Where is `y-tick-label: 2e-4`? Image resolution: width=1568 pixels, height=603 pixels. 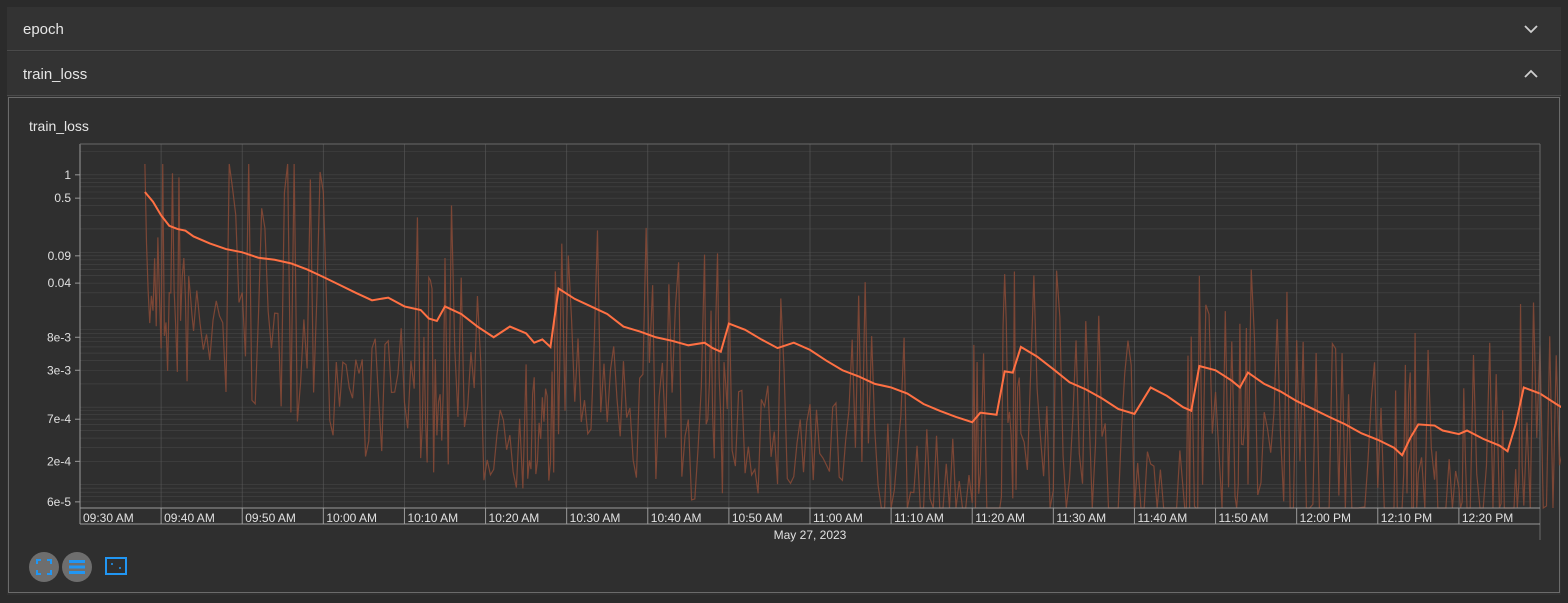
y-tick-label: 2e-4 is located at coordinates (59, 461).